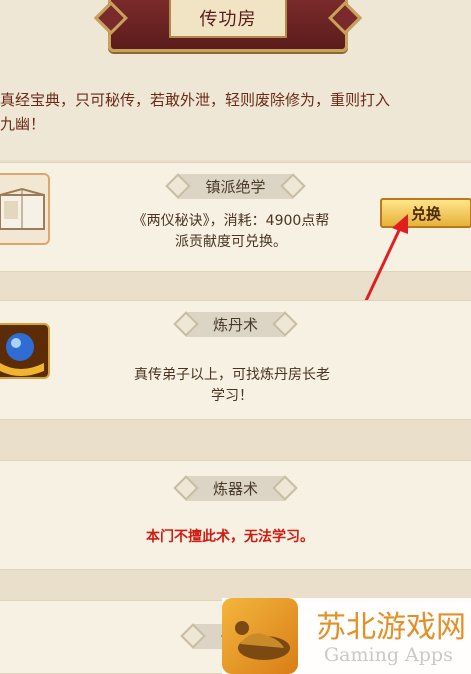 The height and width of the screenshot is (674, 471). What do you see at coordinates (235, 186) in the screenshot?
I see `skill-title: 镇派绝学` at bounding box center [235, 186].